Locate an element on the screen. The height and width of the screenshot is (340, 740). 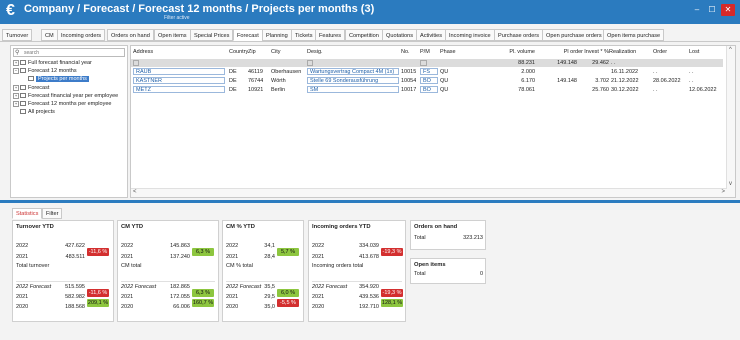
tab-forecast: Forecast is located at coordinates (248, 35).